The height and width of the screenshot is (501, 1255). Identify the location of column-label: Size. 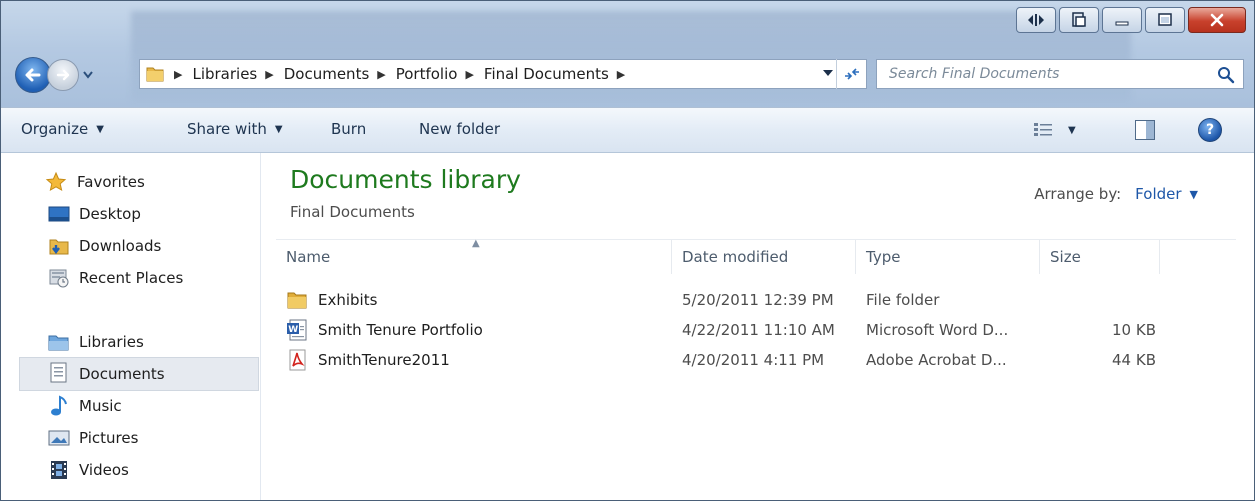
(1065, 257).